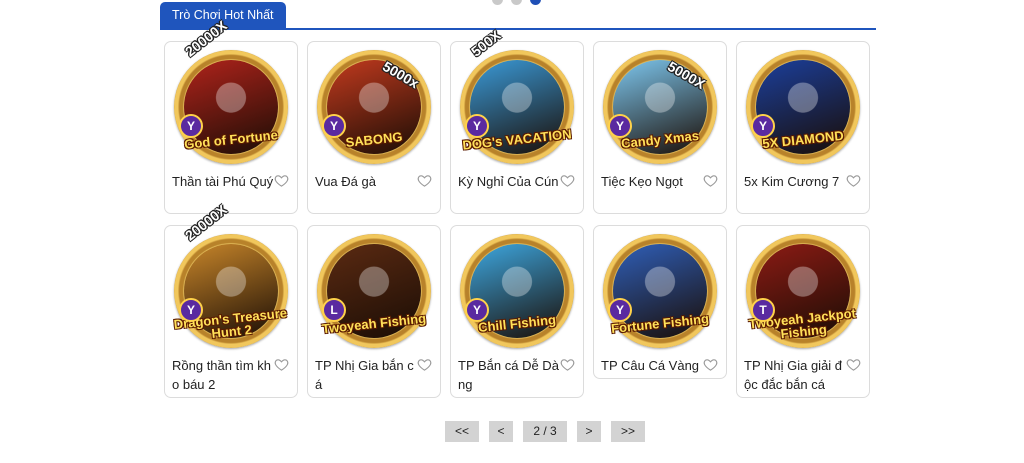 Image resolution: width=1024 pixels, height=463 pixels. I want to click on provider-badge: T, so click(763, 310).